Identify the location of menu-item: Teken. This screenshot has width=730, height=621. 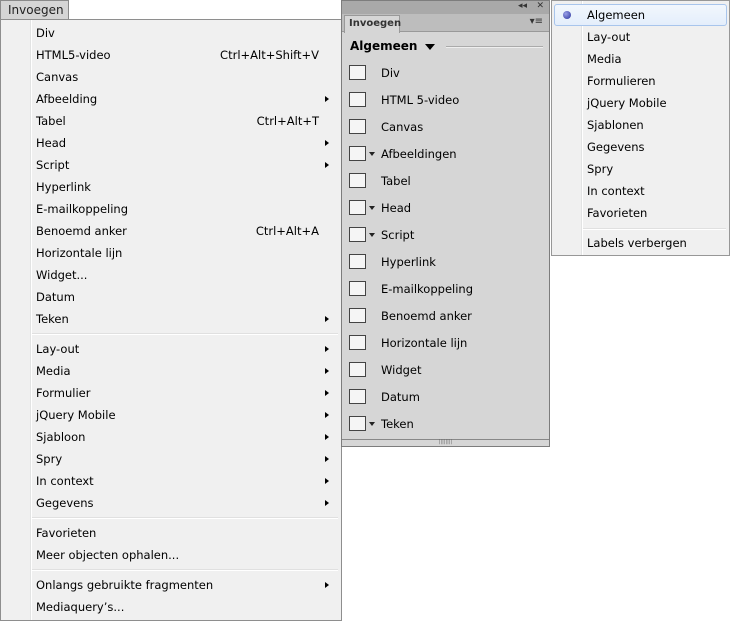
(171, 319).